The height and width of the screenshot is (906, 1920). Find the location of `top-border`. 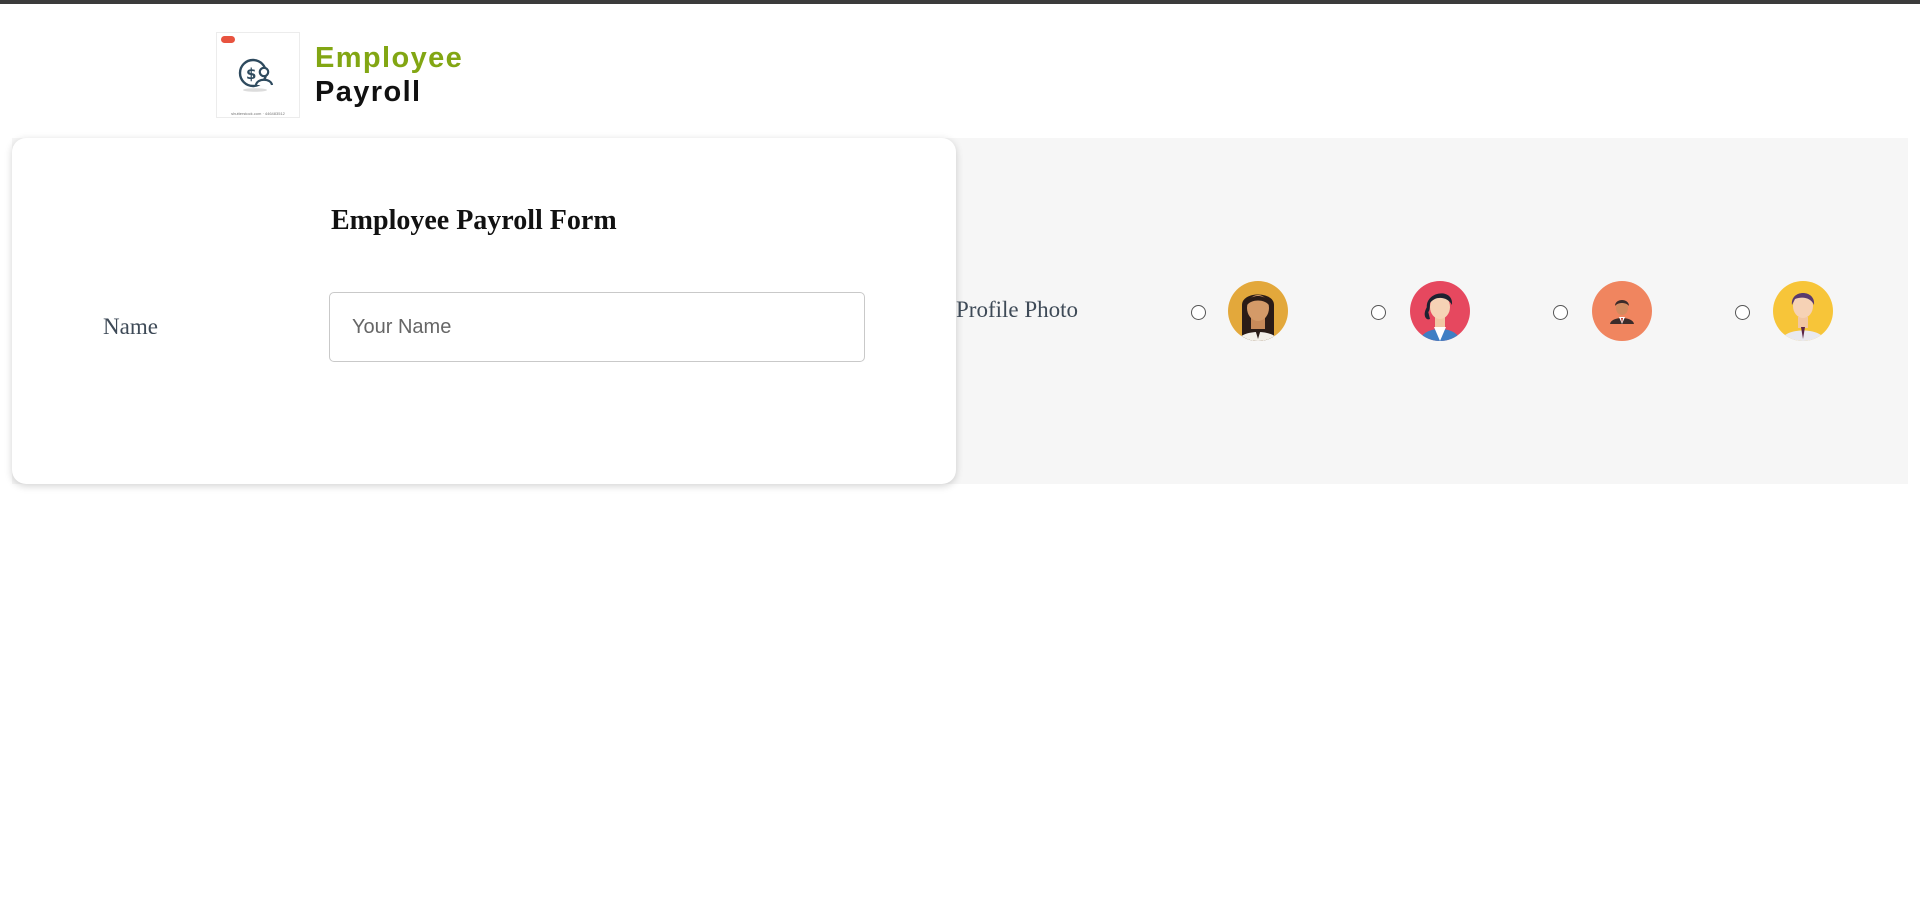

top-border is located at coordinates (960, 2).